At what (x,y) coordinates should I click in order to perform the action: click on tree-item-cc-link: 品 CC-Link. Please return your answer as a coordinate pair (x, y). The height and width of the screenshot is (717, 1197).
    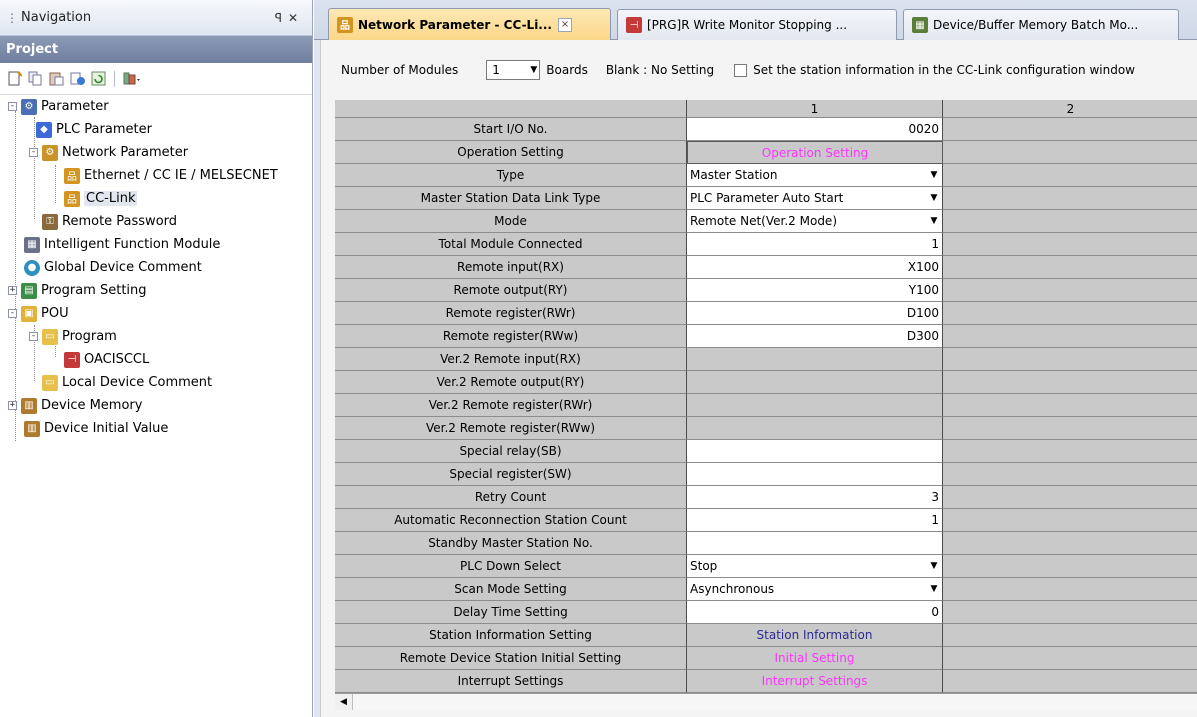
    Looking at the image, I should click on (101, 198).